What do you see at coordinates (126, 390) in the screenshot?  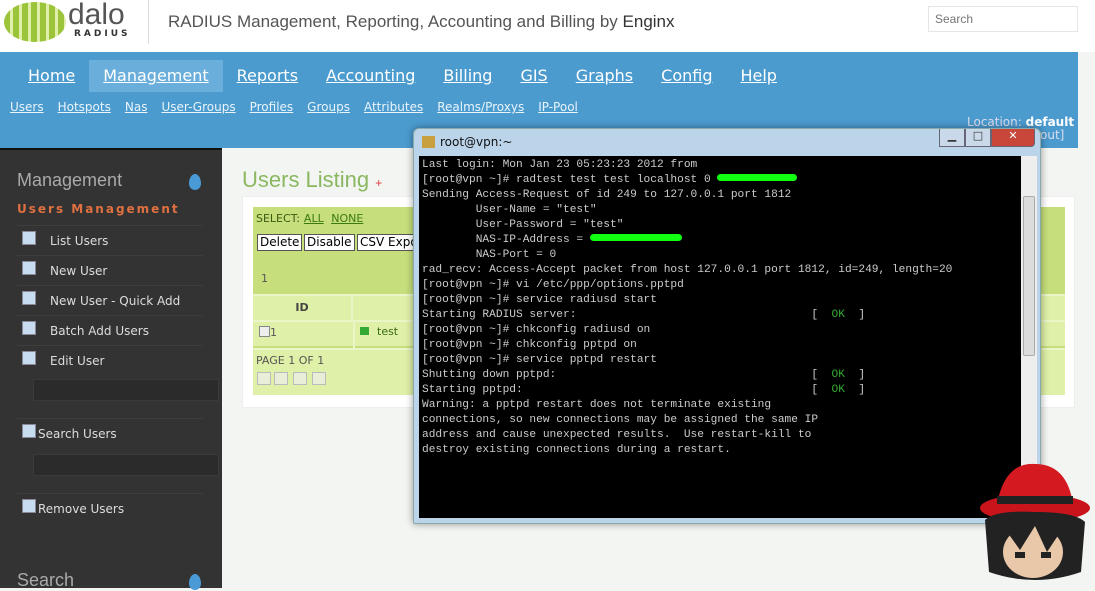 I see `edit-user-input` at bounding box center [126, 390].